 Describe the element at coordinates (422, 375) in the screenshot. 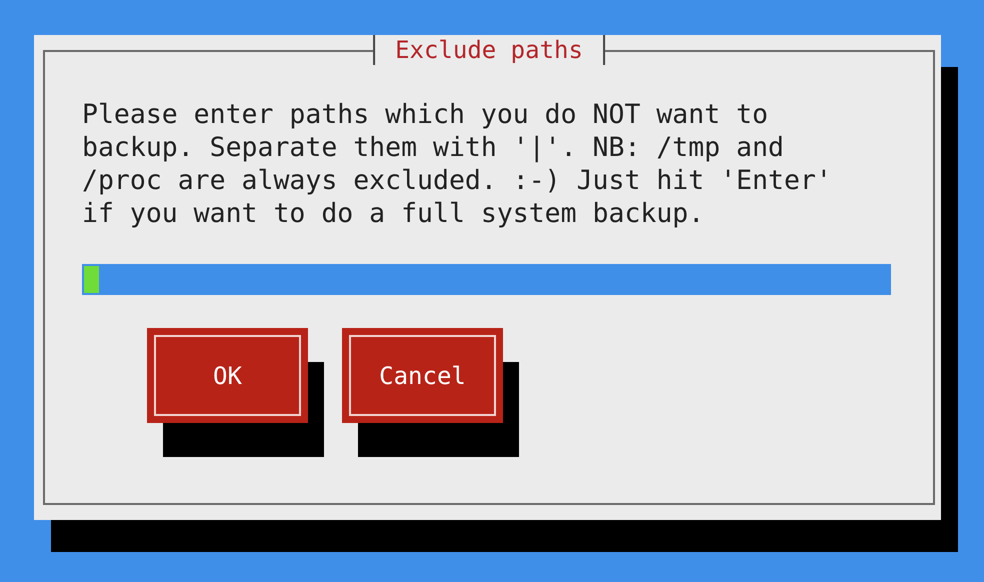

I see `dialog-button: Cancel` at that location.